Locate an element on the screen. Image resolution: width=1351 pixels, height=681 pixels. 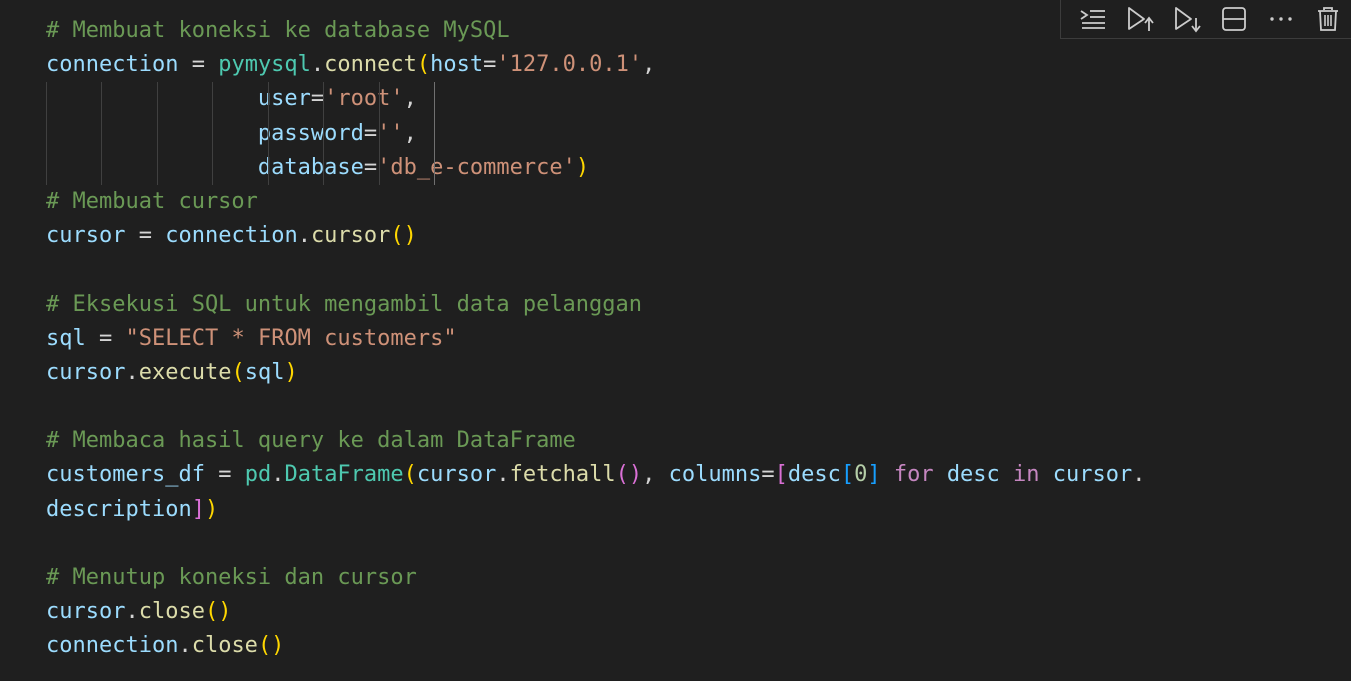
code-line: sql = "SELECT * FROM customers" is located at coordinates (596, 339).